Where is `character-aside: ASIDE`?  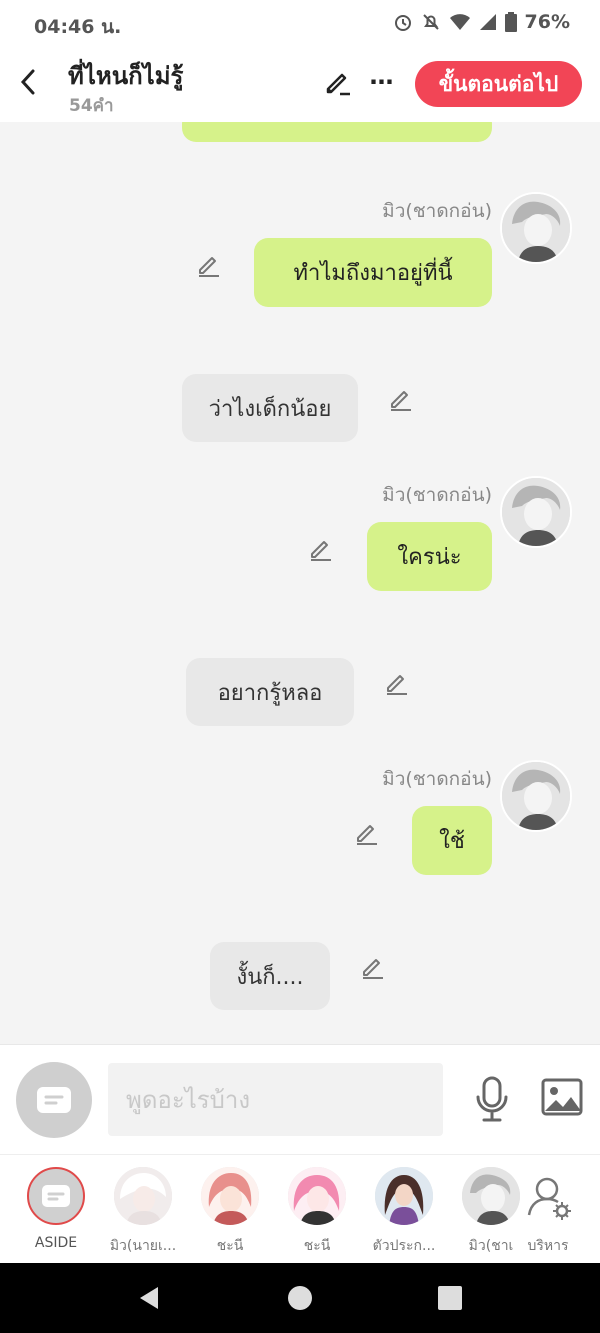
character-aside: ASIDE is located at coordinates (56, 1208).